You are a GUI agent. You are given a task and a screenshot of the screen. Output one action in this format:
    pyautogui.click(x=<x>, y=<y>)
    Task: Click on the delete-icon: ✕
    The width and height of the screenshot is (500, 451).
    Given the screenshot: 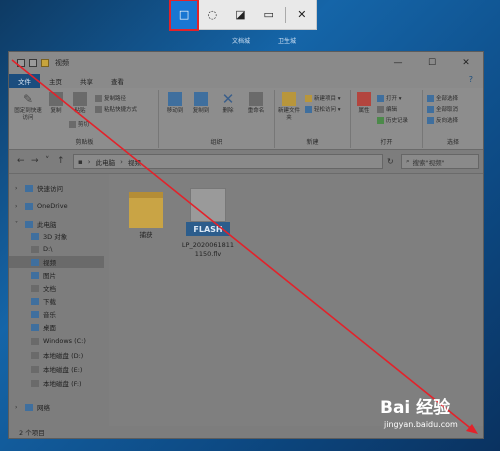 What is the action you would take?
    pyautogui.click(x=228, y=99)
    